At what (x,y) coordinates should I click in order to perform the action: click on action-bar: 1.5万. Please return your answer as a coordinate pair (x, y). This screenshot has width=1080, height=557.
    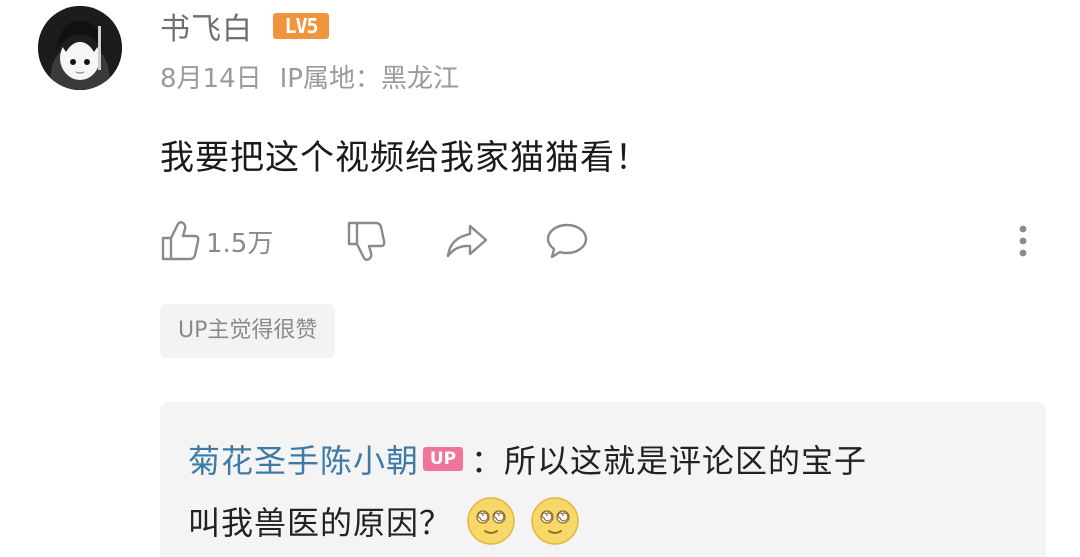
    Looking at the image, I should click on (600, 241).